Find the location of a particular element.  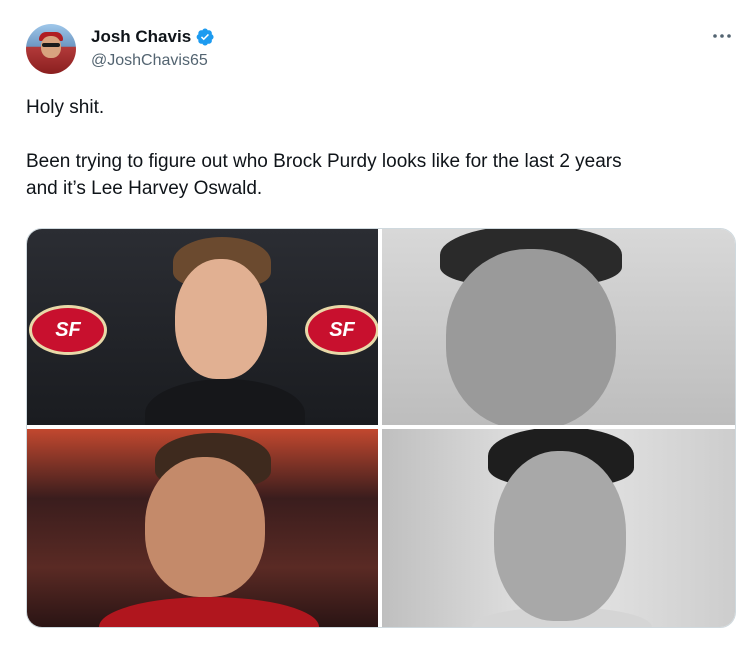

avatar-glasses is located at coordinates (51, 45).